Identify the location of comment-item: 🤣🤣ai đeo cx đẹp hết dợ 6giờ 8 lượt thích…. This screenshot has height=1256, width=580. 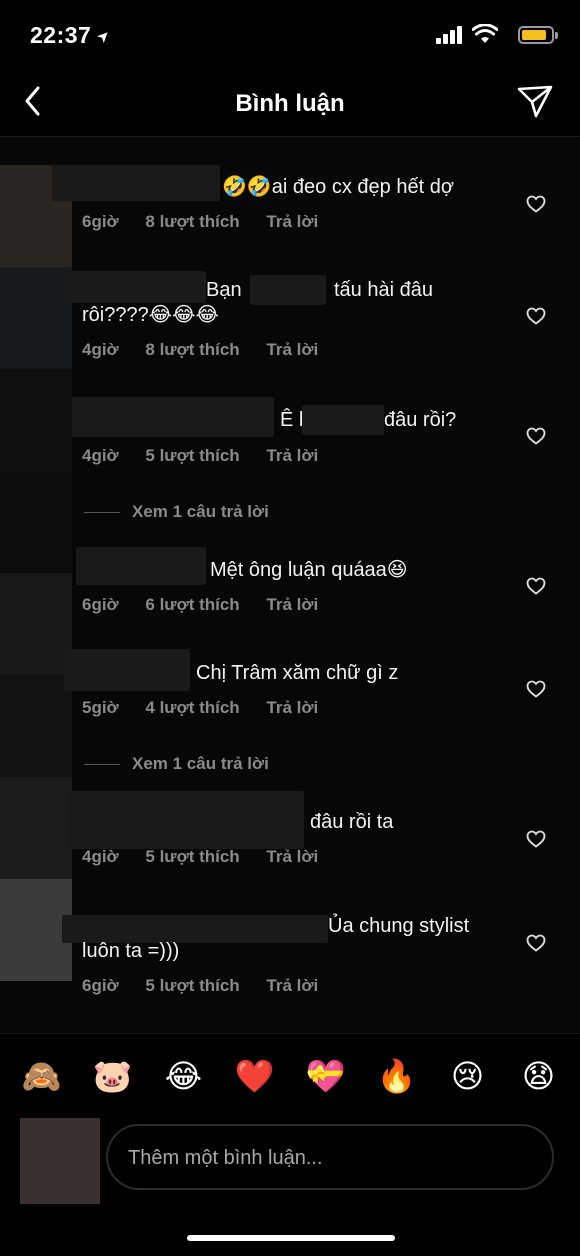
(290, 192).